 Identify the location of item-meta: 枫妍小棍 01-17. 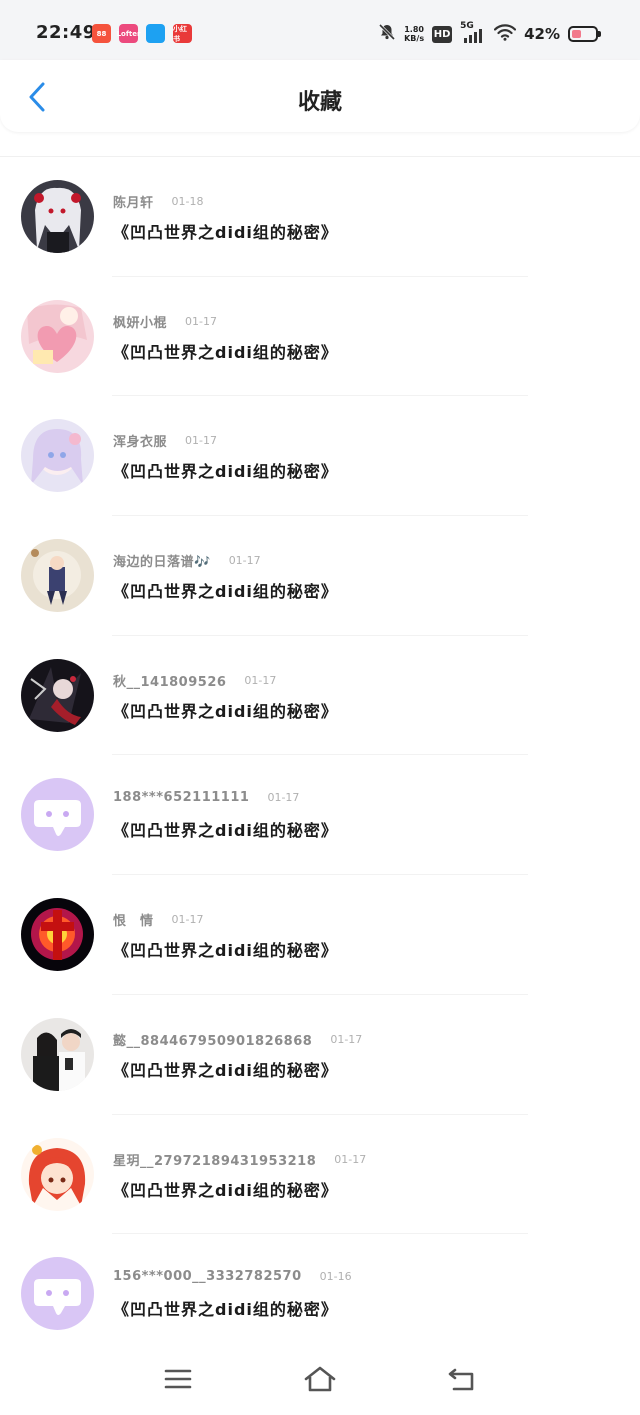
(165, 321).